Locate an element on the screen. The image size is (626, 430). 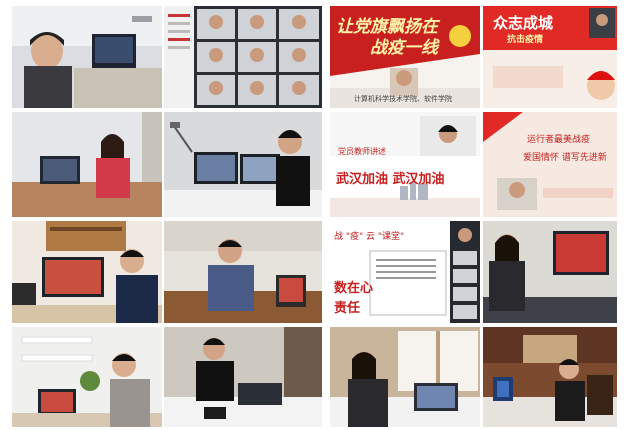
poster-party-flag: 让党旗飘扬在 战疫一线 计算机科学技术学院、软件学院 is located at coordinates (405, 57).